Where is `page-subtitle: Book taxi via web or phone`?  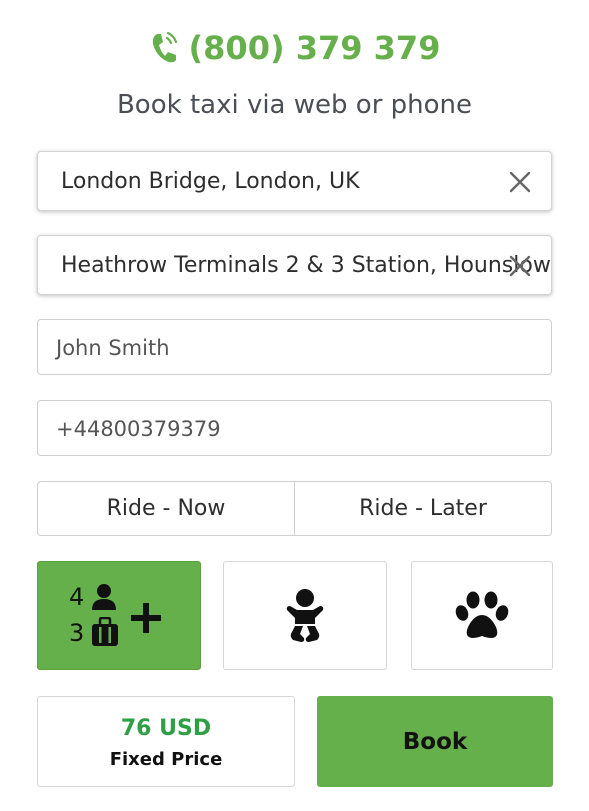 page-subtitle: Book taxi via web or phone is located at coordinates (294, 105).